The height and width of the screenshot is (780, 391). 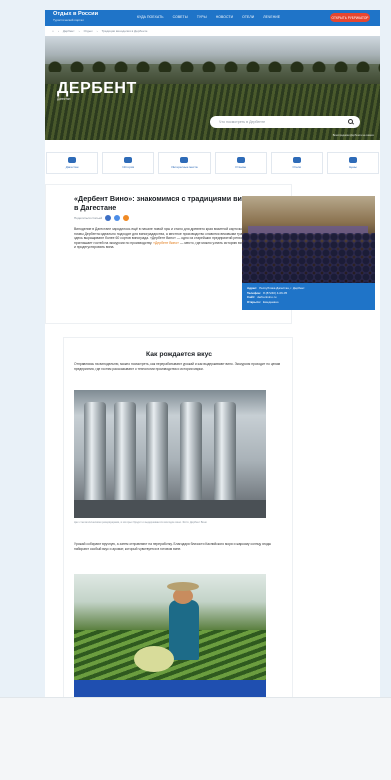 I want to click on breadcrumb-item-current: Традиции виноделия в Дербенте, so click(x=124, y=31).